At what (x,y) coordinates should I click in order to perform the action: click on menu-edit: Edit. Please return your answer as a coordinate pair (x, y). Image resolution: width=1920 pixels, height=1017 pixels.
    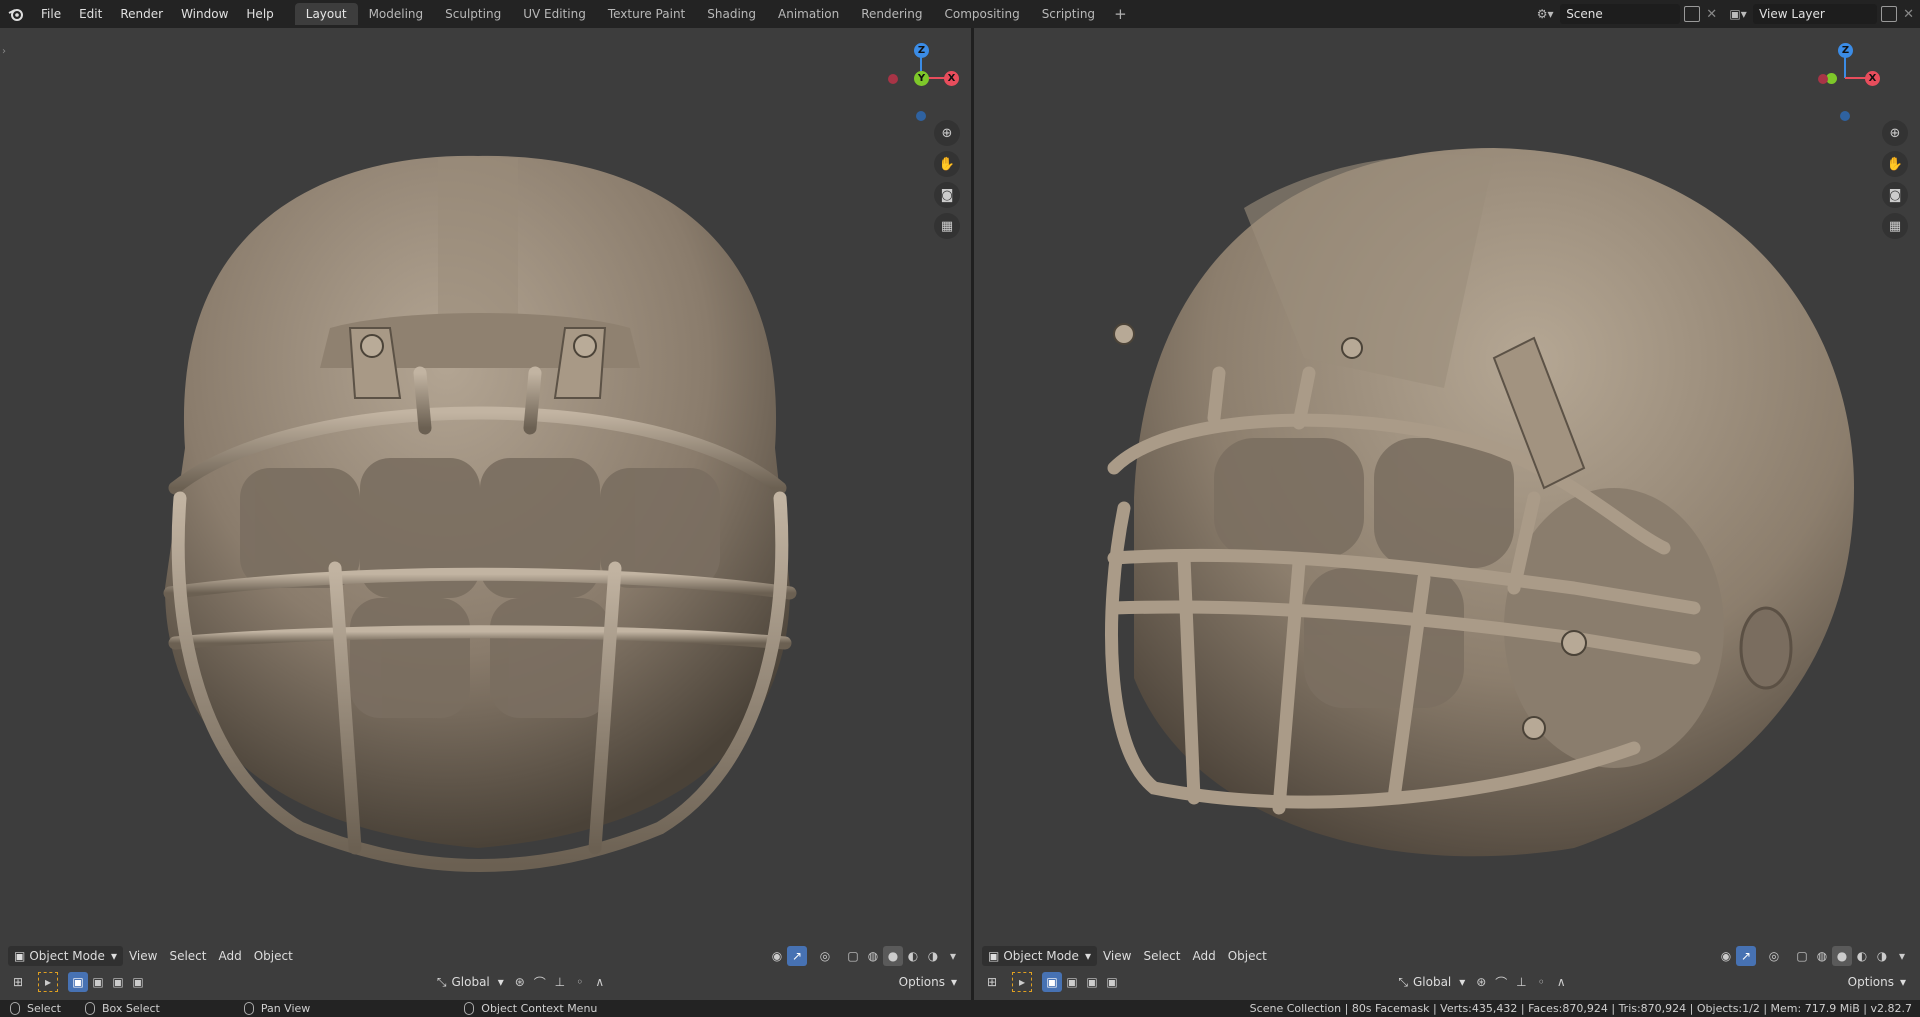
    Looking at the image, I should click on (90, 14).